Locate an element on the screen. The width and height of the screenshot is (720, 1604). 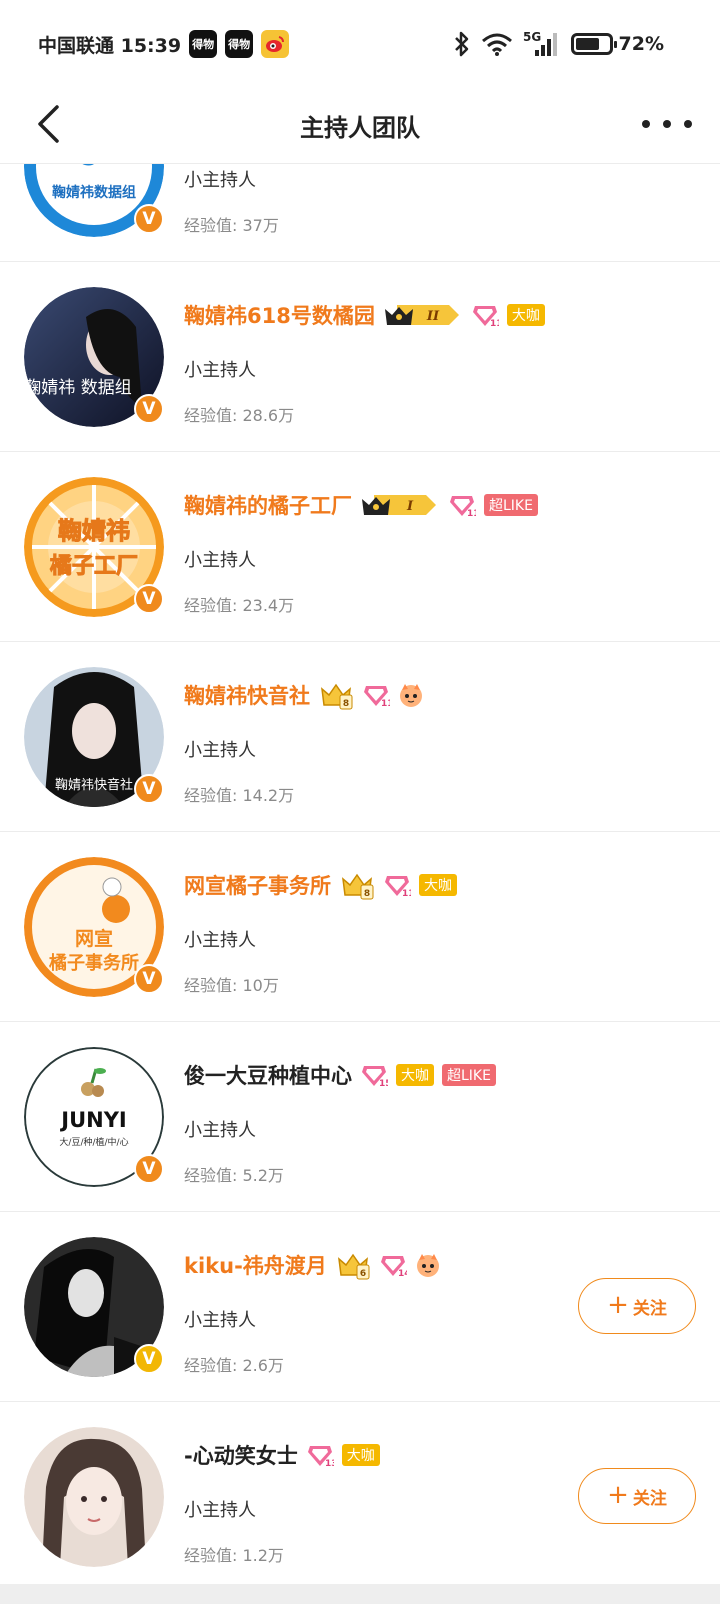
member-exp: 经验值: 23.4万 is located at coordinates (239, 605).